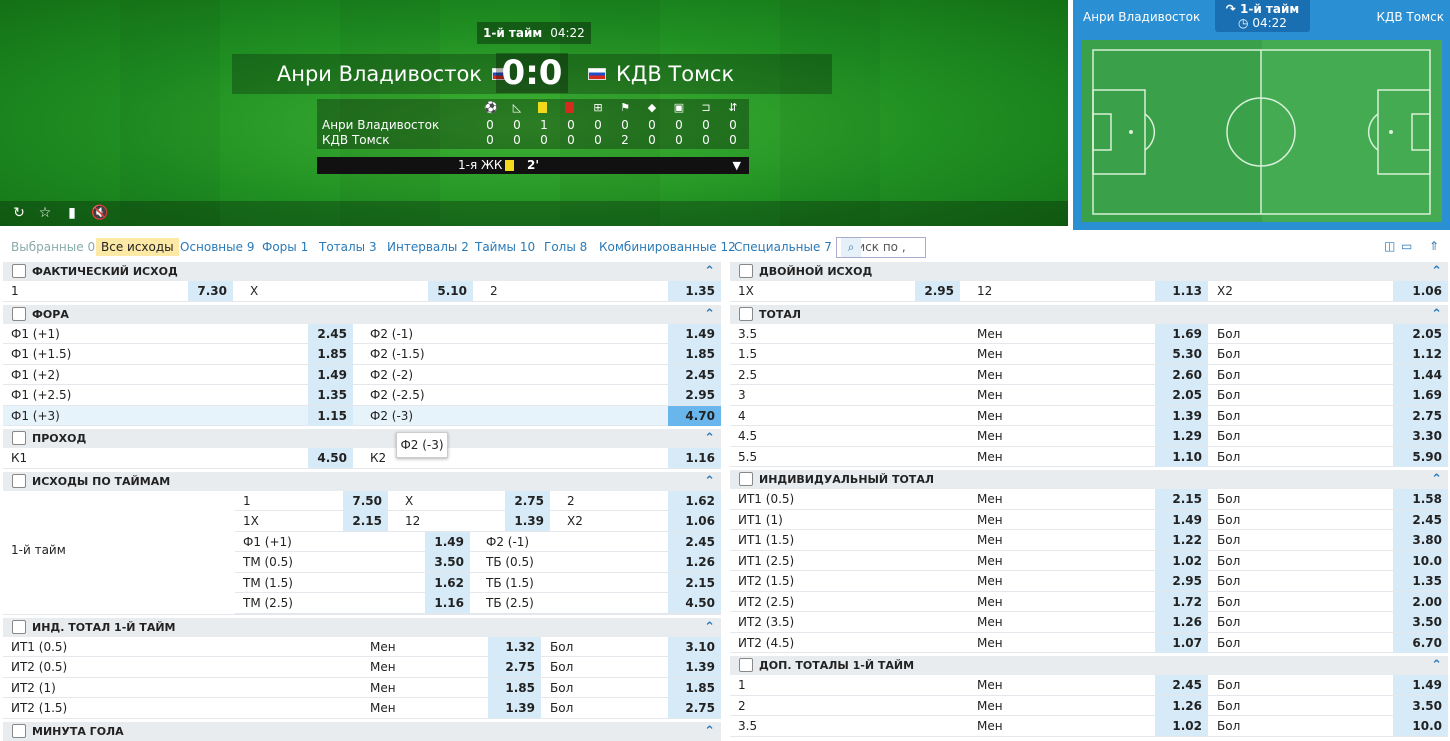  What do you see at coordinates (1181, 601) in the screenshot?
I see `odds-button: 1.72` at bounding box center [1181, 601].